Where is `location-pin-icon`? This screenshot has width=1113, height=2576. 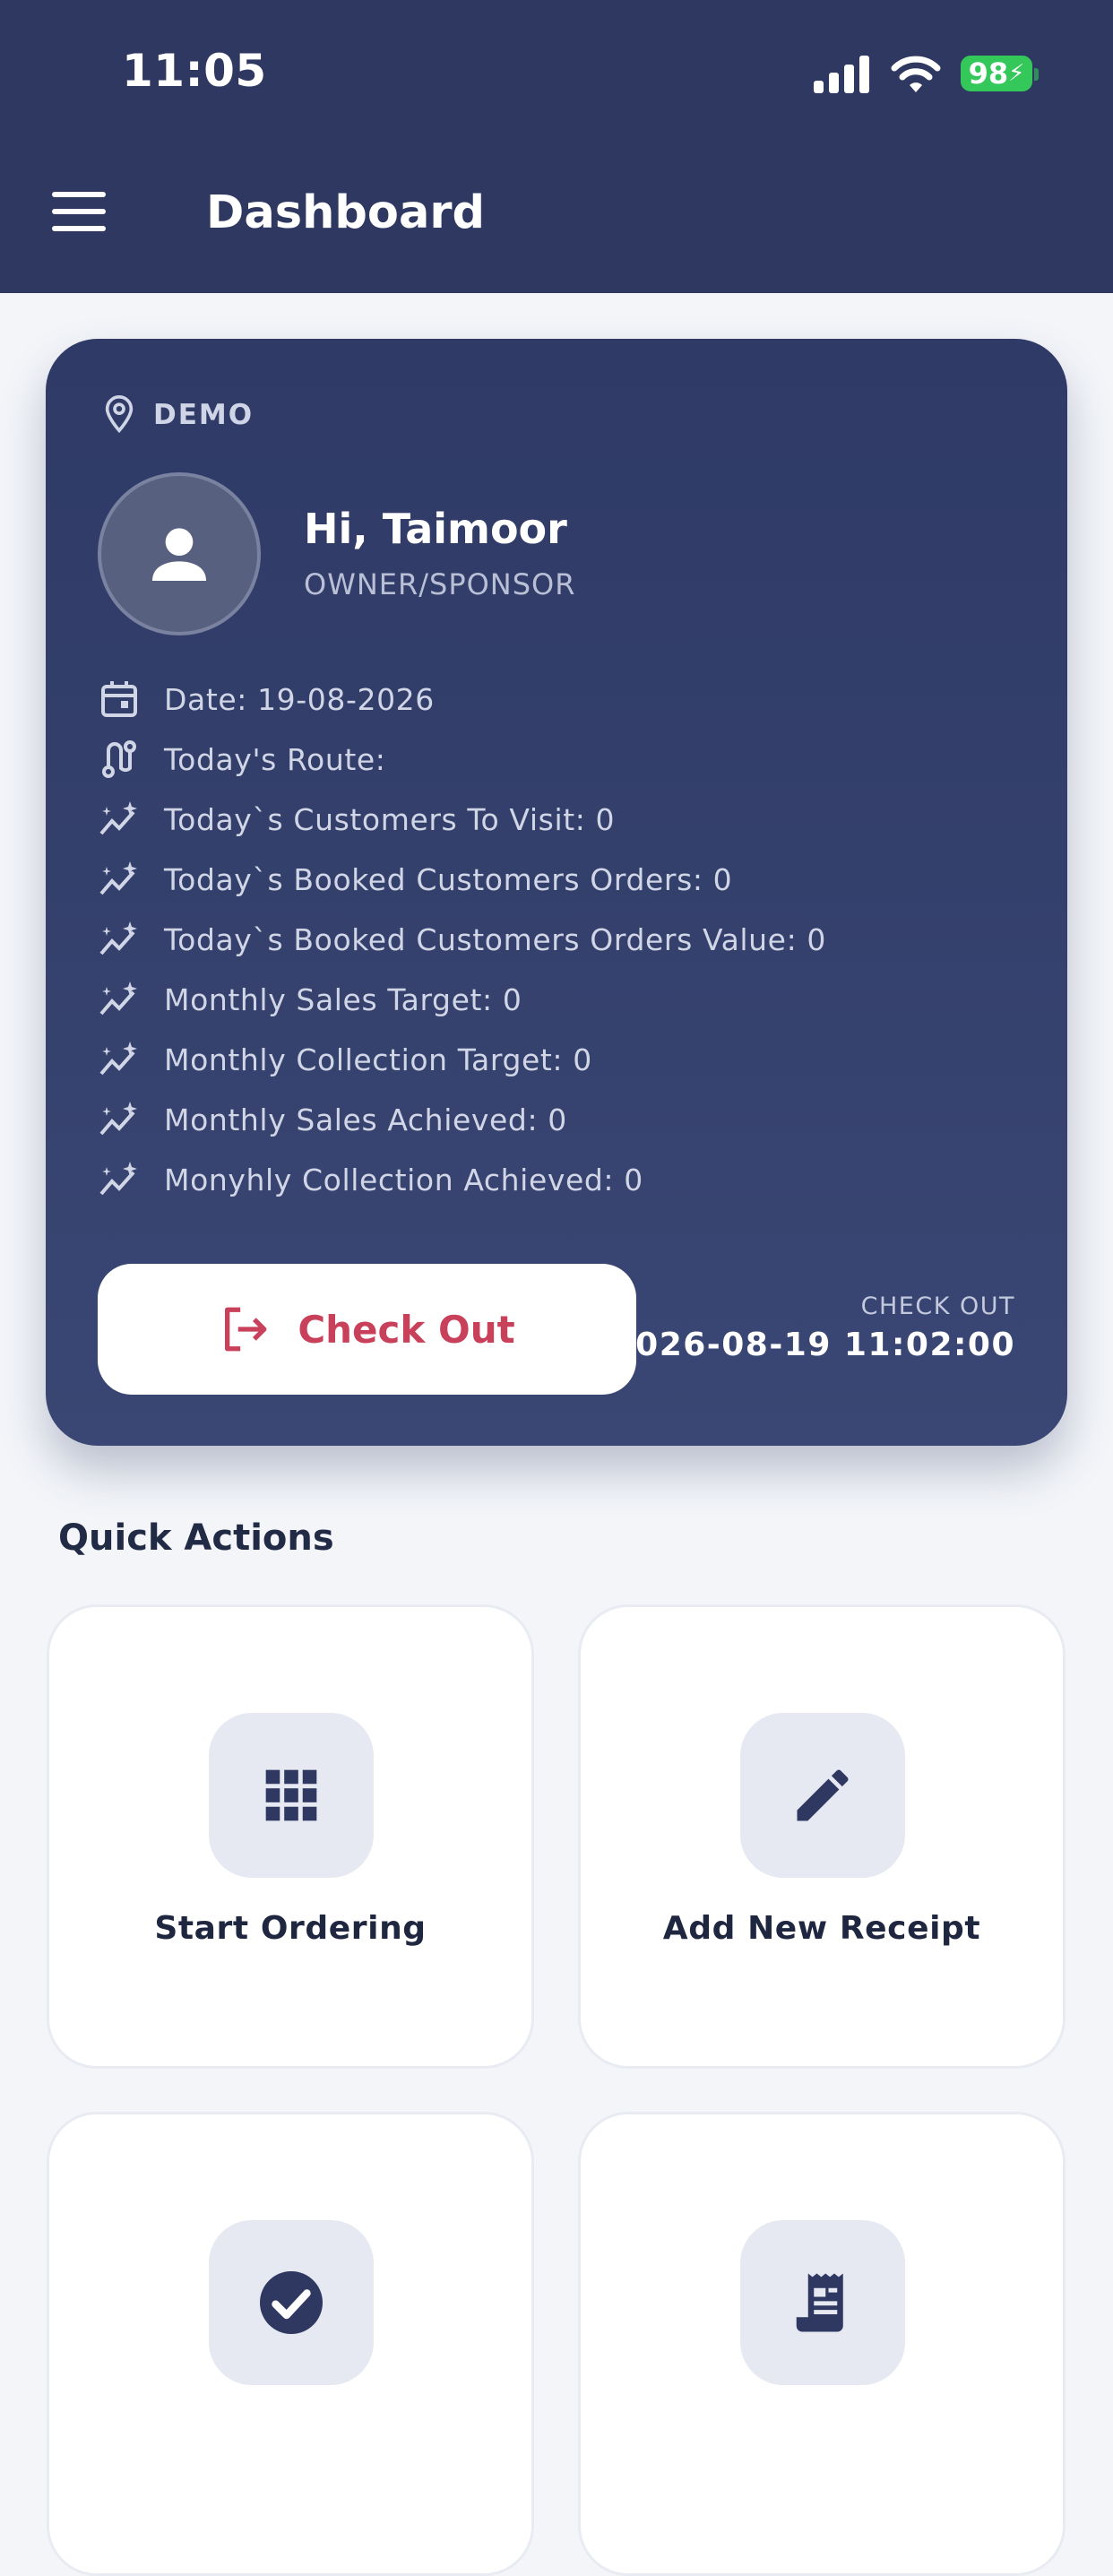 location-pin-icon is located at coordinates (119, 414).